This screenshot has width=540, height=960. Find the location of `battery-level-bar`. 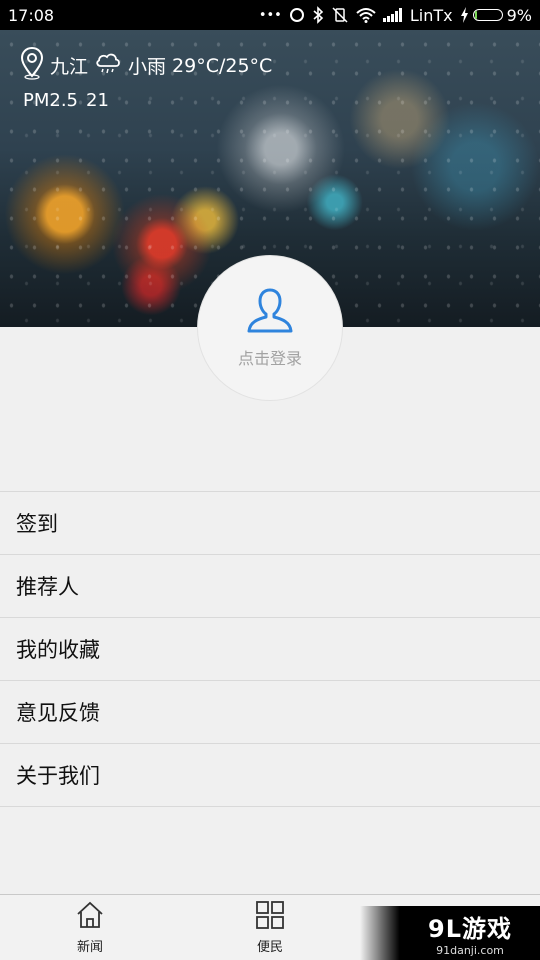

battery-level-bar is located at coordinates (475, 15).